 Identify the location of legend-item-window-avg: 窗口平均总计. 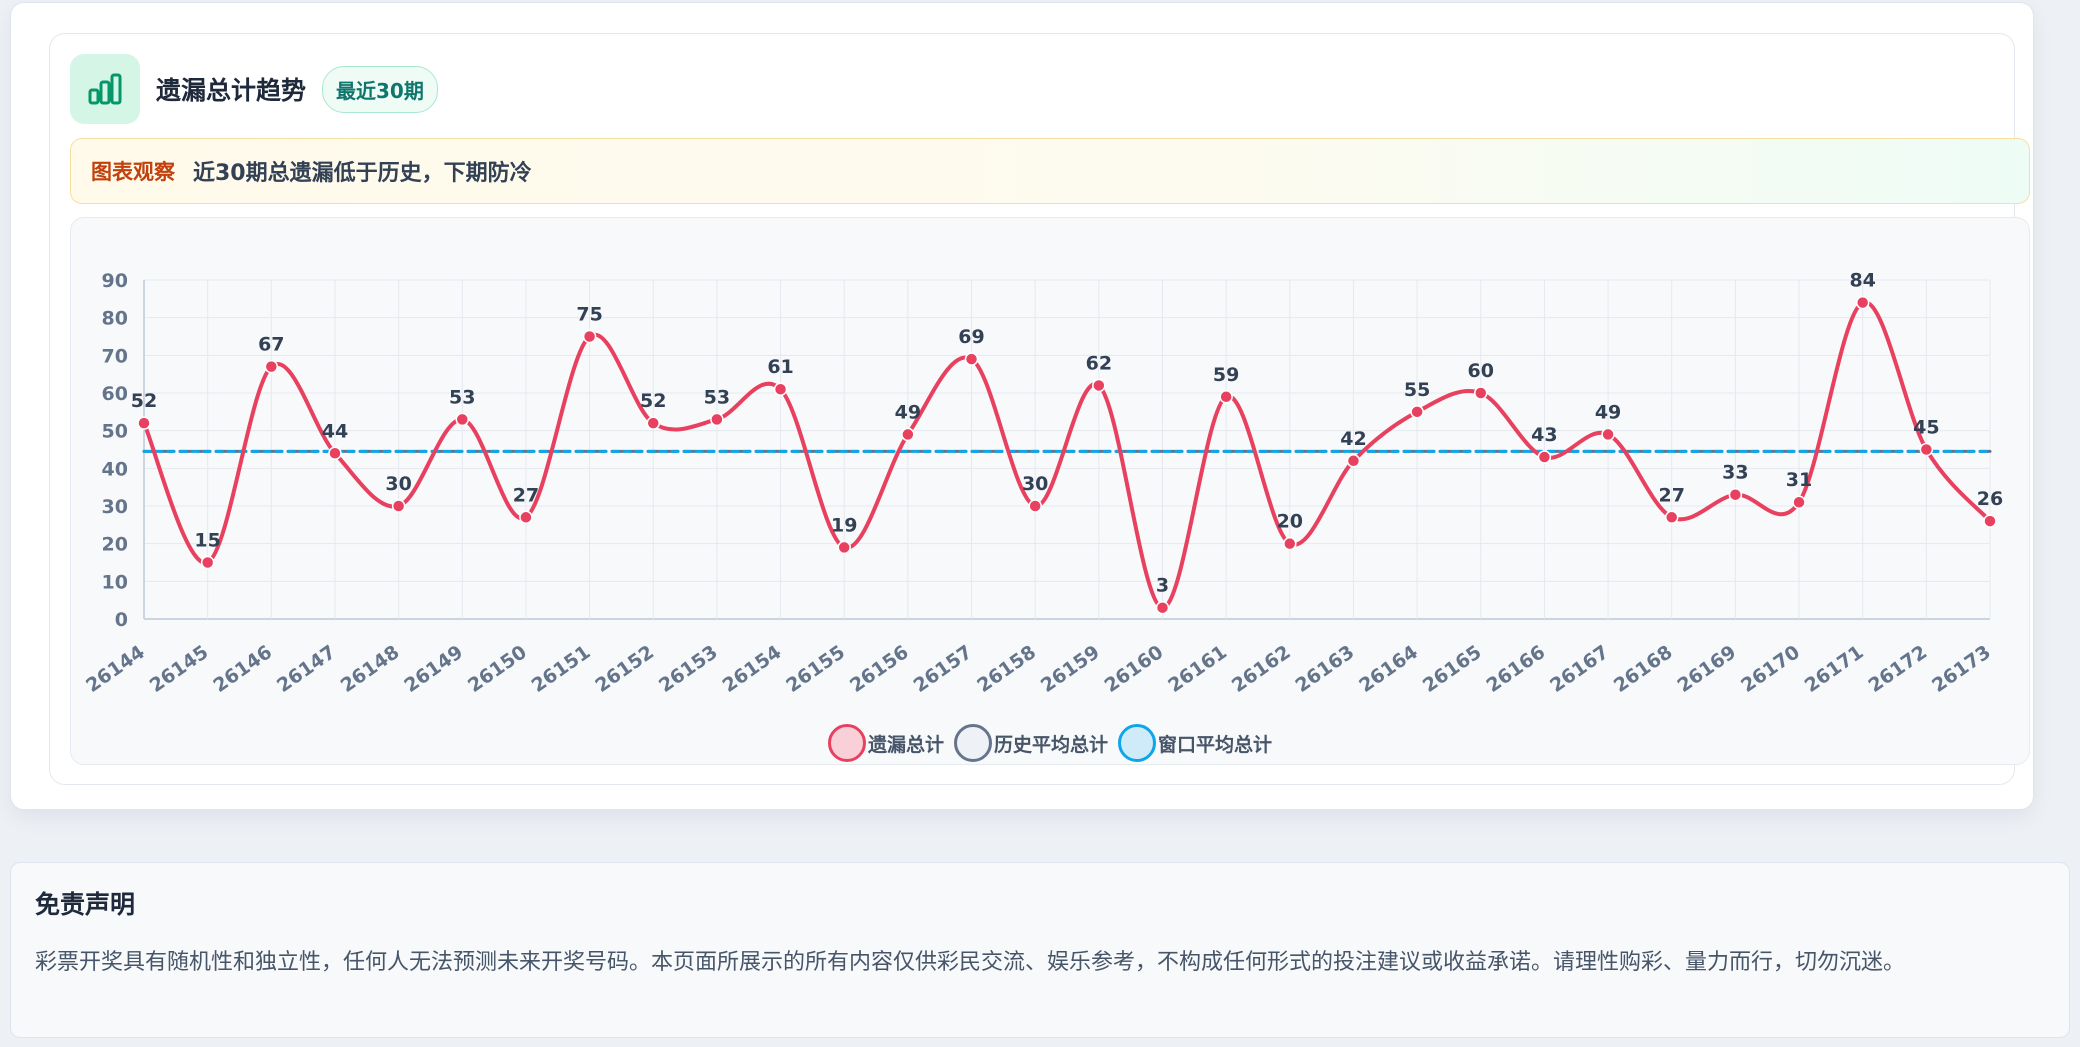
(1195, 743).